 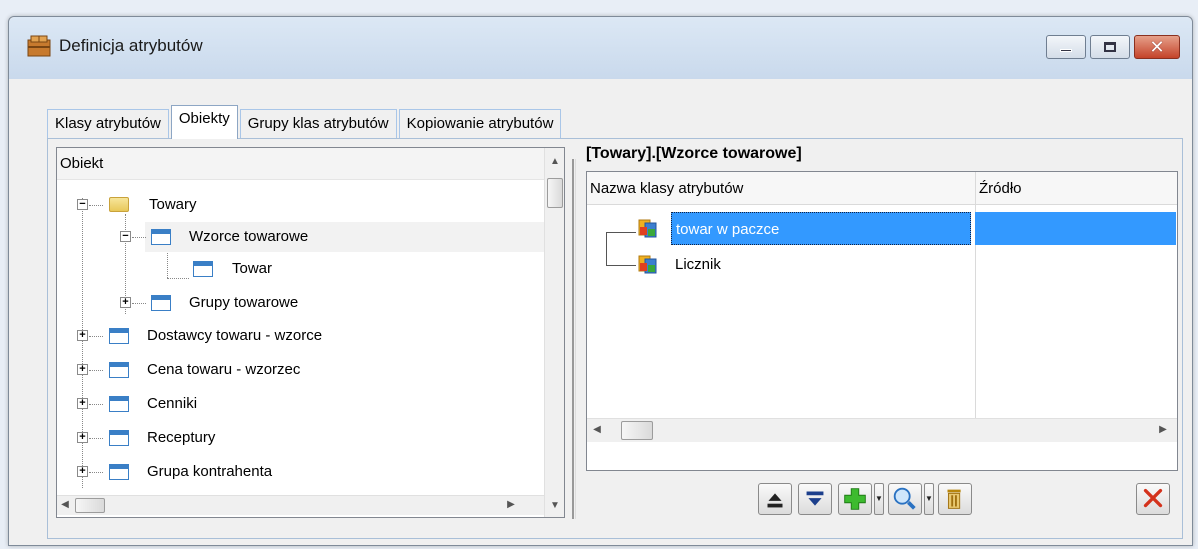 I want to click on search-dropdown: ▼, so click(x=929, y=499).